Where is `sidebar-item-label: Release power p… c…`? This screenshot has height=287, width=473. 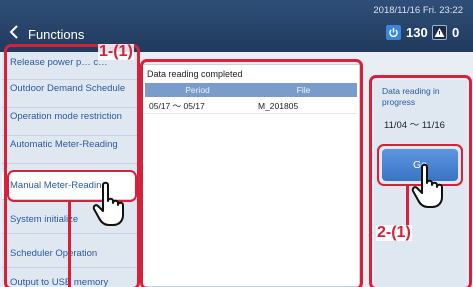 sidebar-item-label: Release power p… c… is located at coordinates (59, 62).